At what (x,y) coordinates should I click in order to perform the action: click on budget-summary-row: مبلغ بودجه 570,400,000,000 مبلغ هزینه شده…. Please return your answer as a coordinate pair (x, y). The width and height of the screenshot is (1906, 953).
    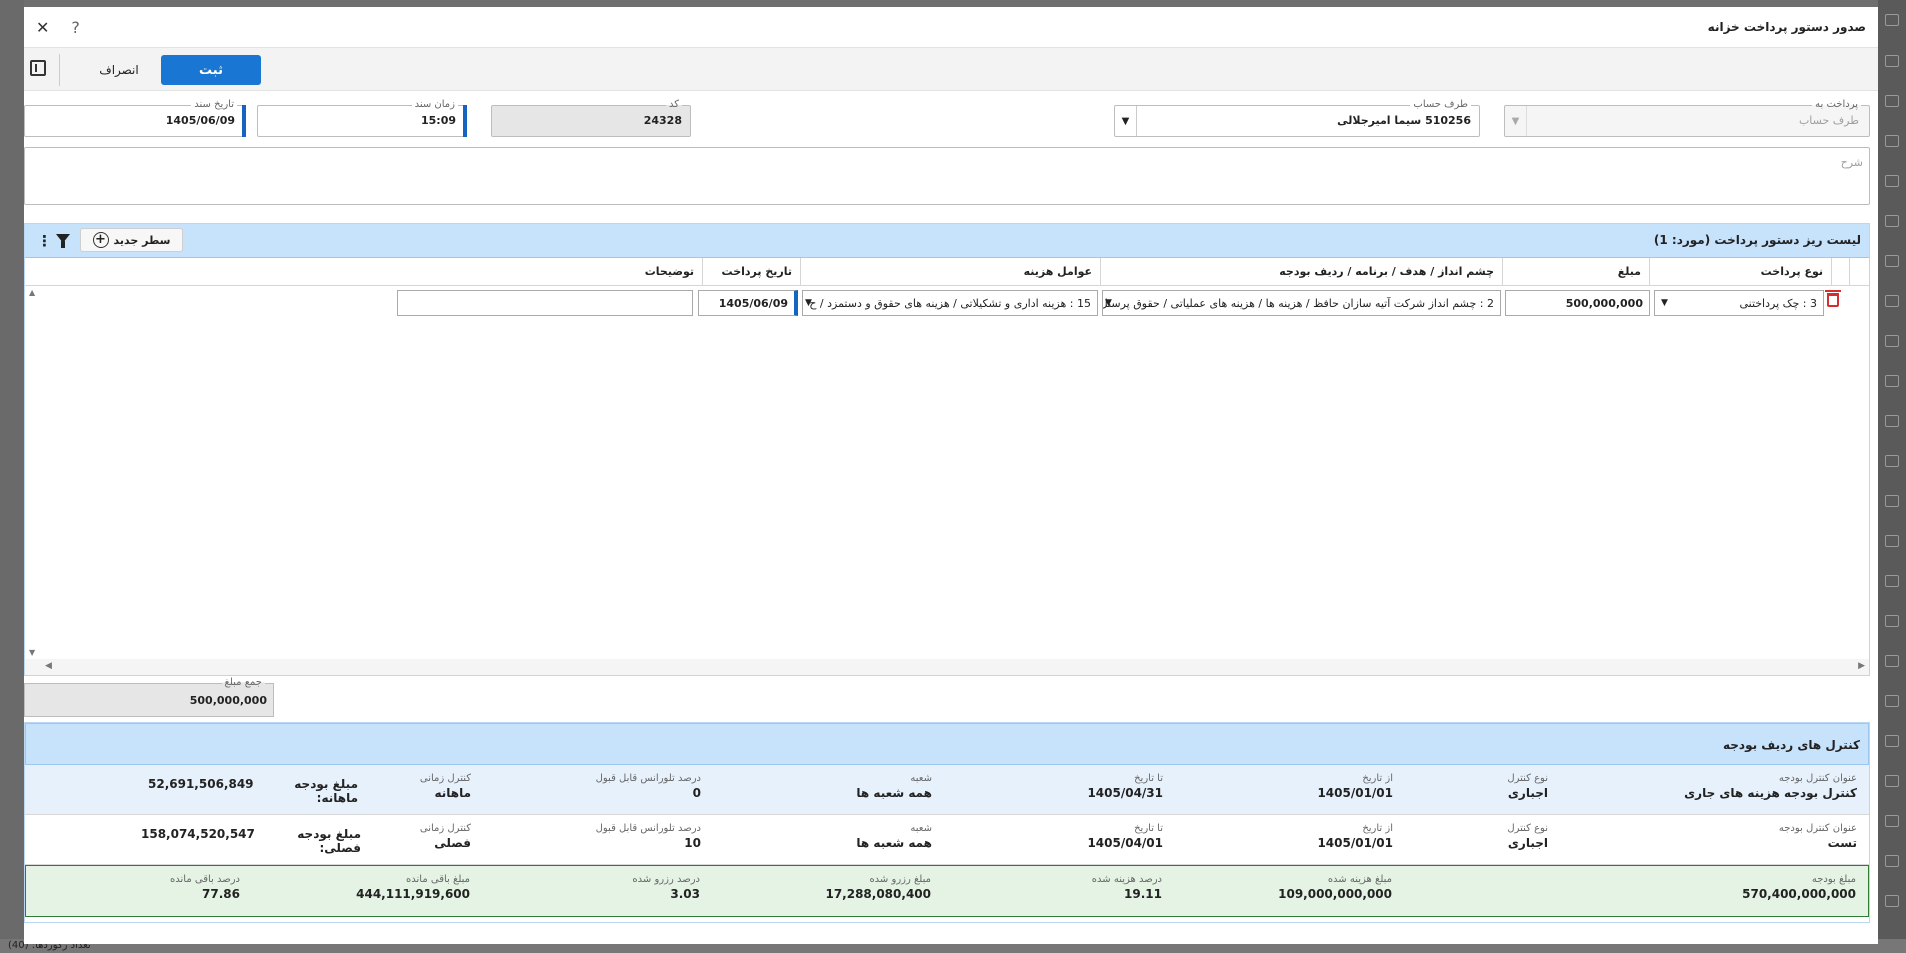
    Looking at the image, I should click on (947, 891).